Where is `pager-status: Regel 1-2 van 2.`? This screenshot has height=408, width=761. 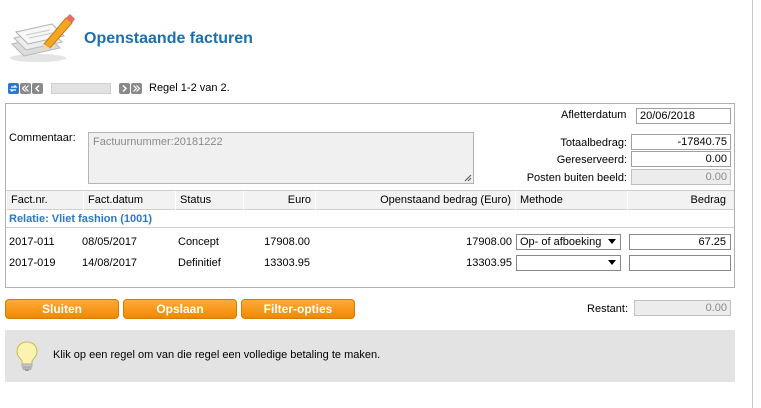 pager-status: Regel 1-2 van 2. is located at coordinates (189, 88).